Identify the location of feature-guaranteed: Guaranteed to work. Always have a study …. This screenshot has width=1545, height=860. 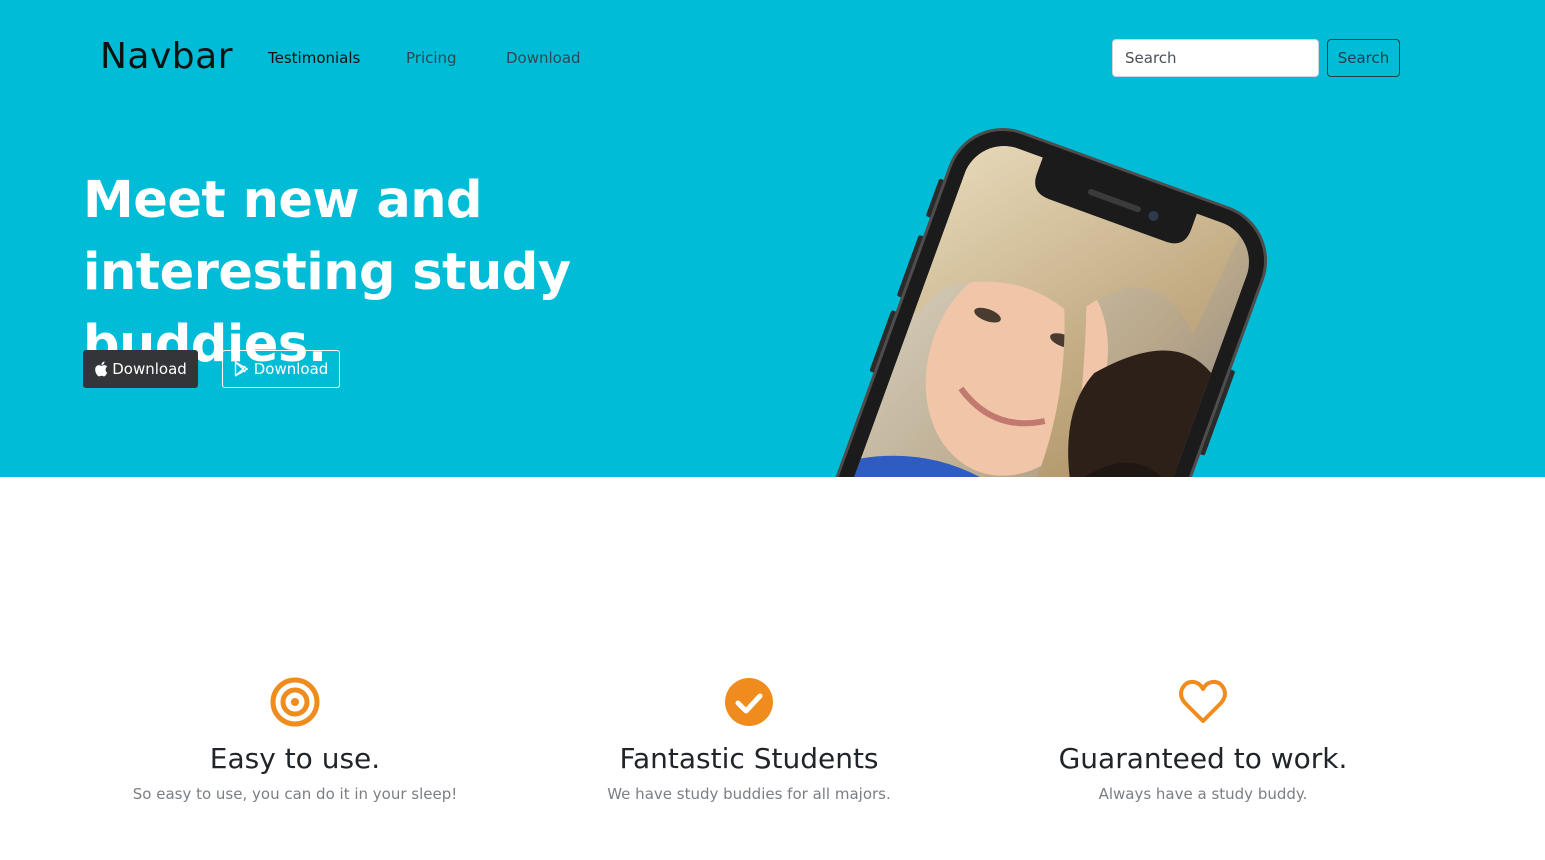
(1203, 739).